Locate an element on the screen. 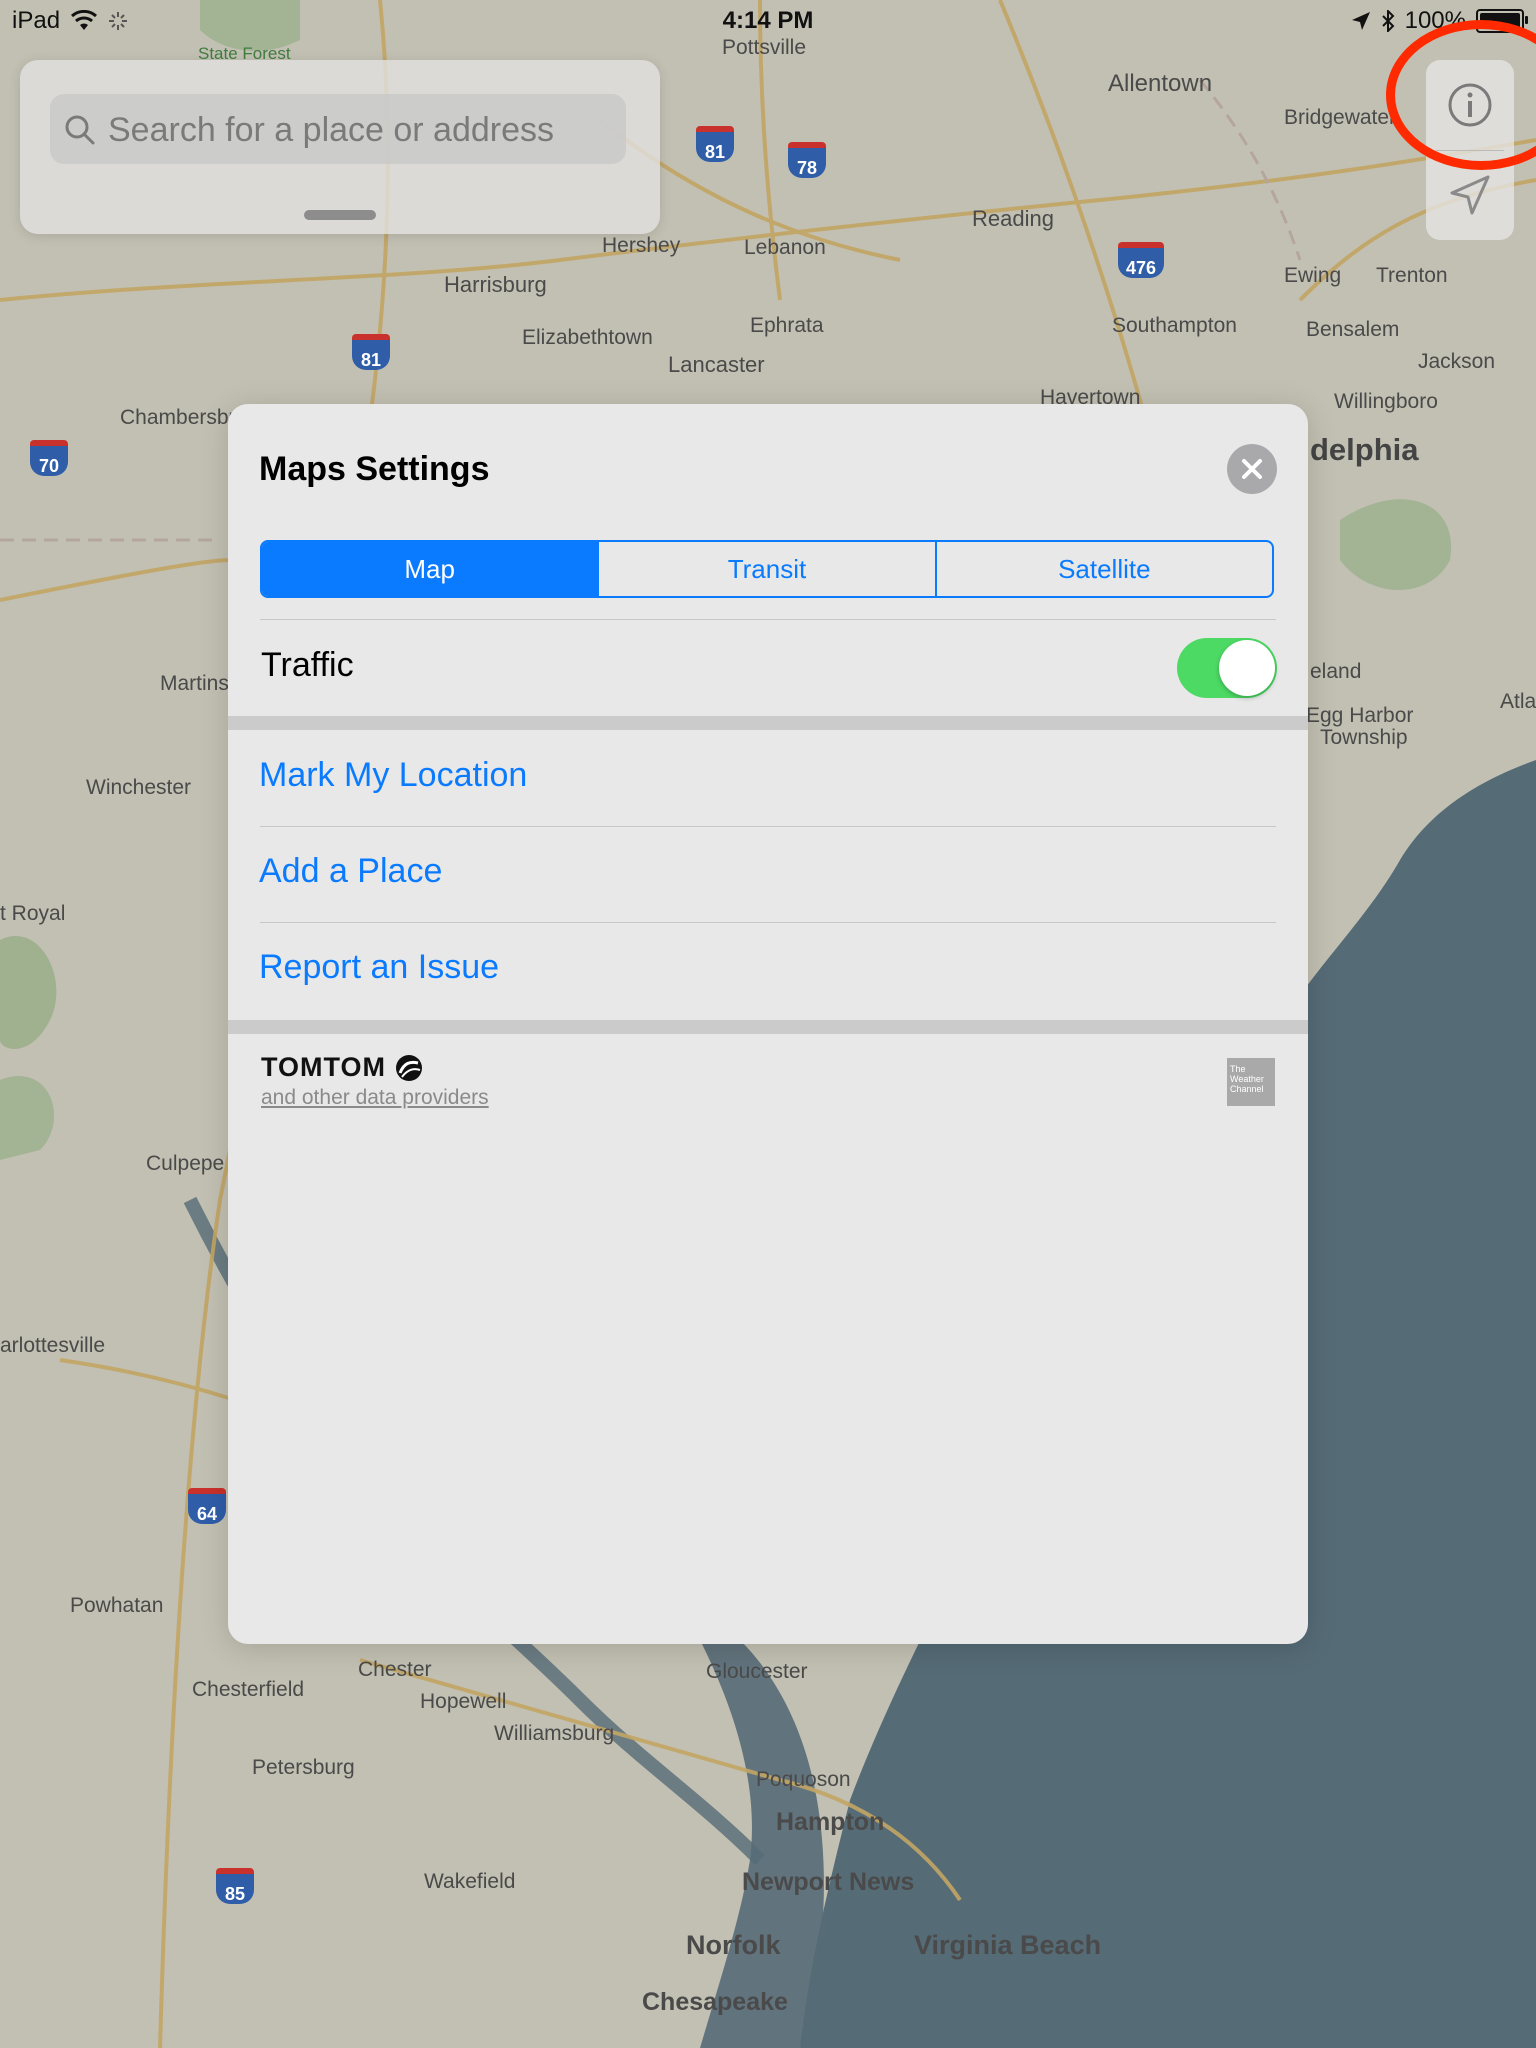 This screenshot has width=1536, height=2048. location-arrow-icon is located at coordinates (1470, 195).